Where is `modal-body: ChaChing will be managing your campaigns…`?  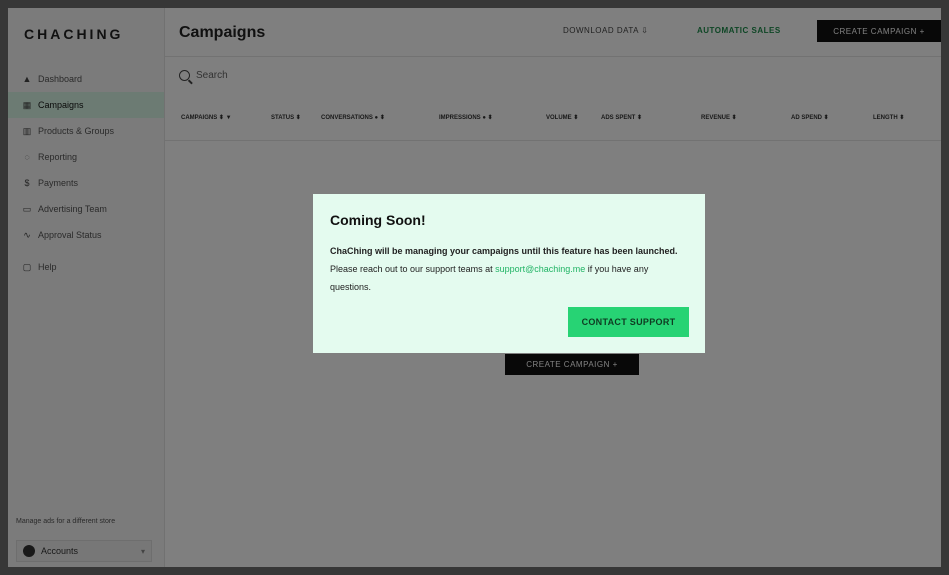
modal-body: ChaChing will be managing your campaigns… is located at coordinates (509, 269).